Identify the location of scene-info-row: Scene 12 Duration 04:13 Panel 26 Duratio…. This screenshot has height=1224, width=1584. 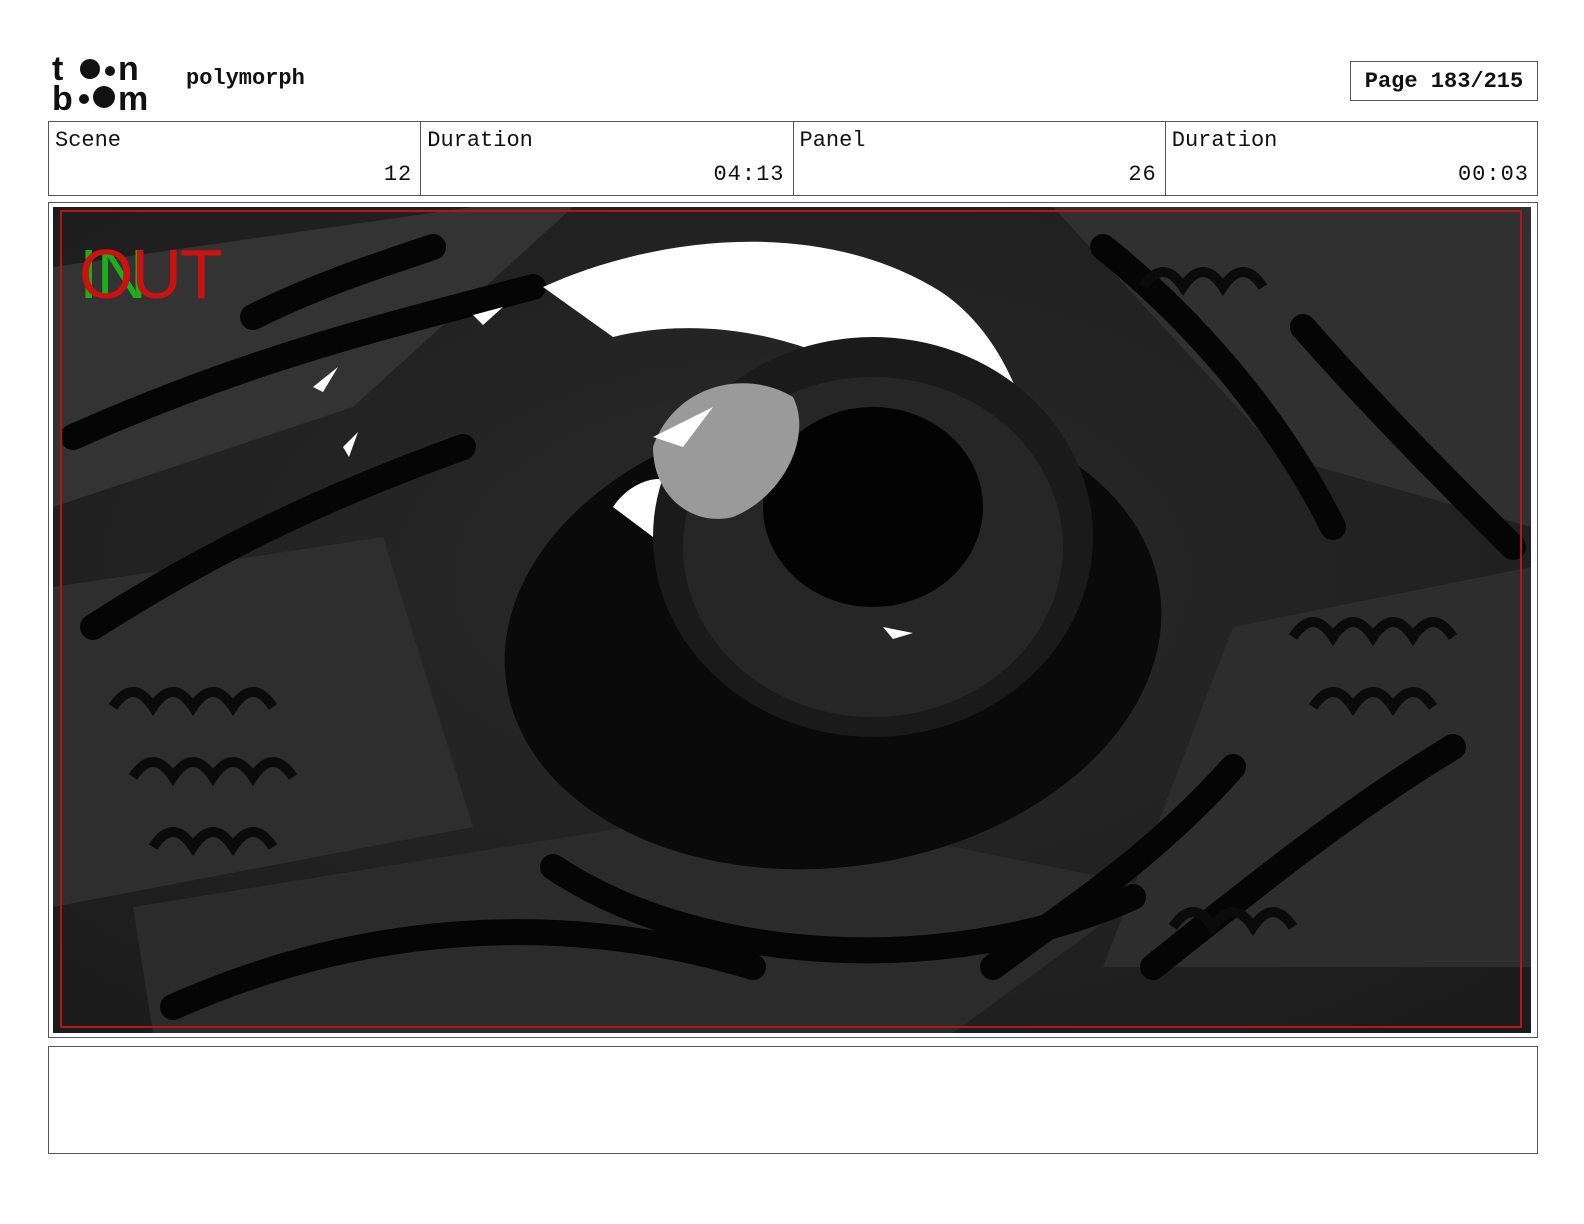
(793, 158).